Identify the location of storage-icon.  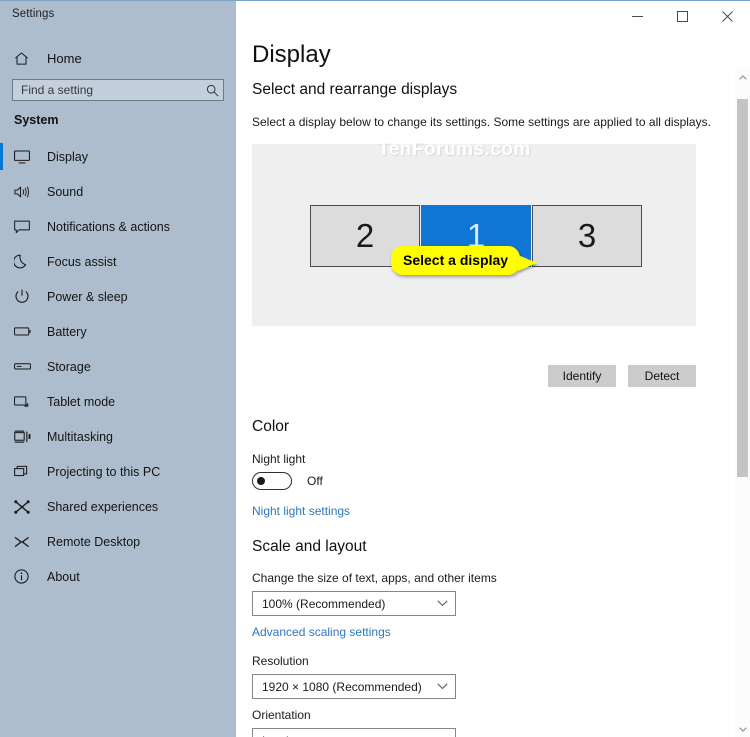
(25, 366).